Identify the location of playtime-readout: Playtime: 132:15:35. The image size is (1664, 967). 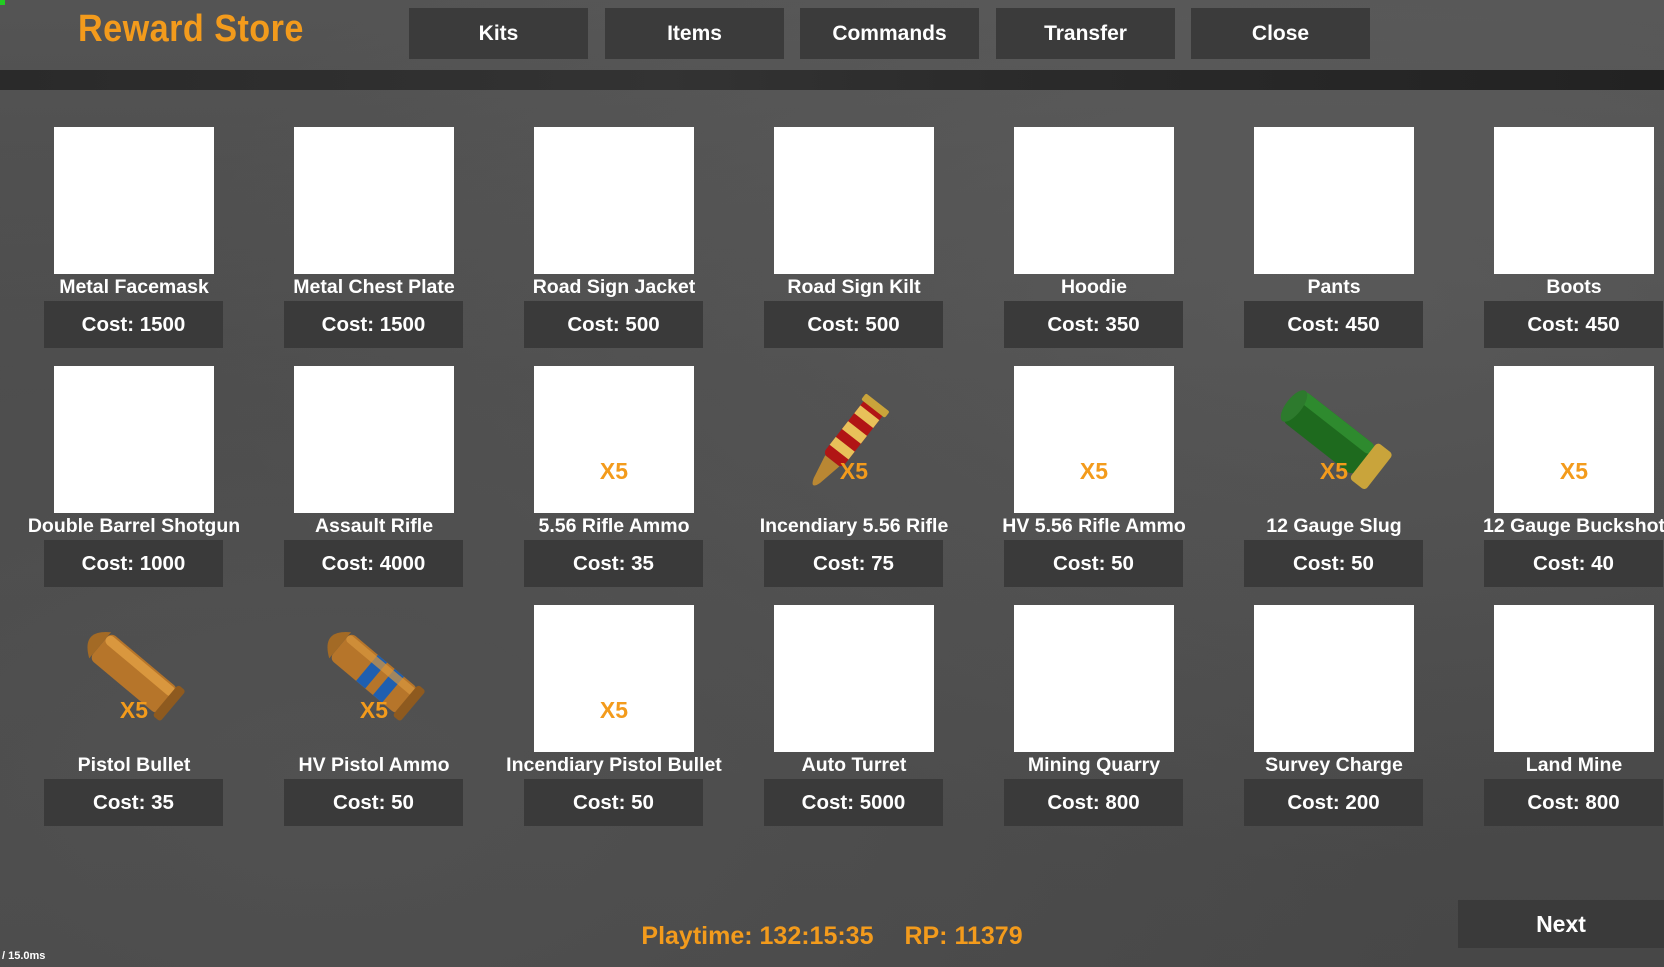
(757, 936).